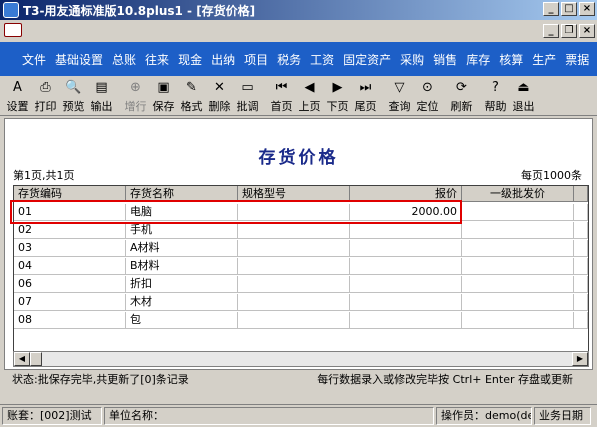 The height and width of the screenshot is (427, 597). I want to click on col-header-code: 存货编码, so click(70, 194).